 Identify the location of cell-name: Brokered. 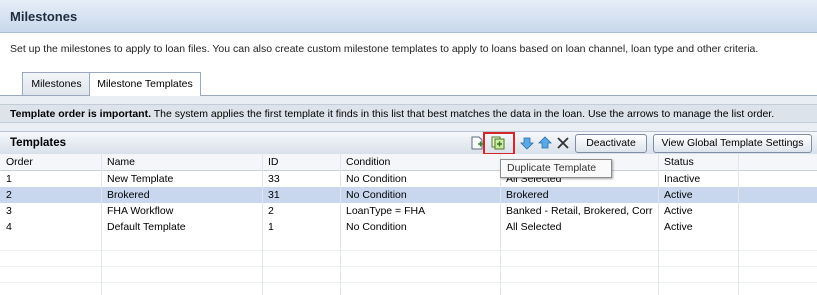
(128, 195).